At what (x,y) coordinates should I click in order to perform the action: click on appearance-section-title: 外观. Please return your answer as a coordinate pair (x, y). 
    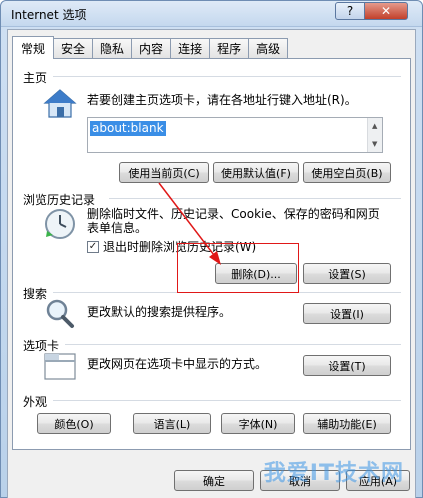
    Looking at the image, I should click on (35, 402).